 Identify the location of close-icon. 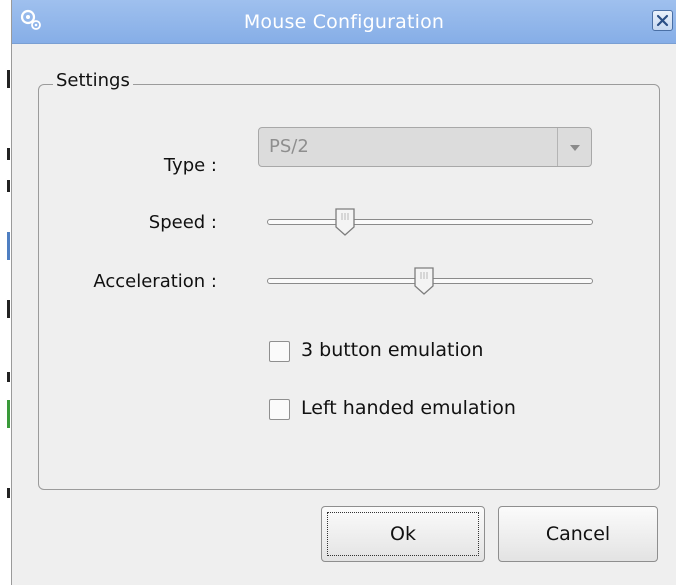
(662, 20).